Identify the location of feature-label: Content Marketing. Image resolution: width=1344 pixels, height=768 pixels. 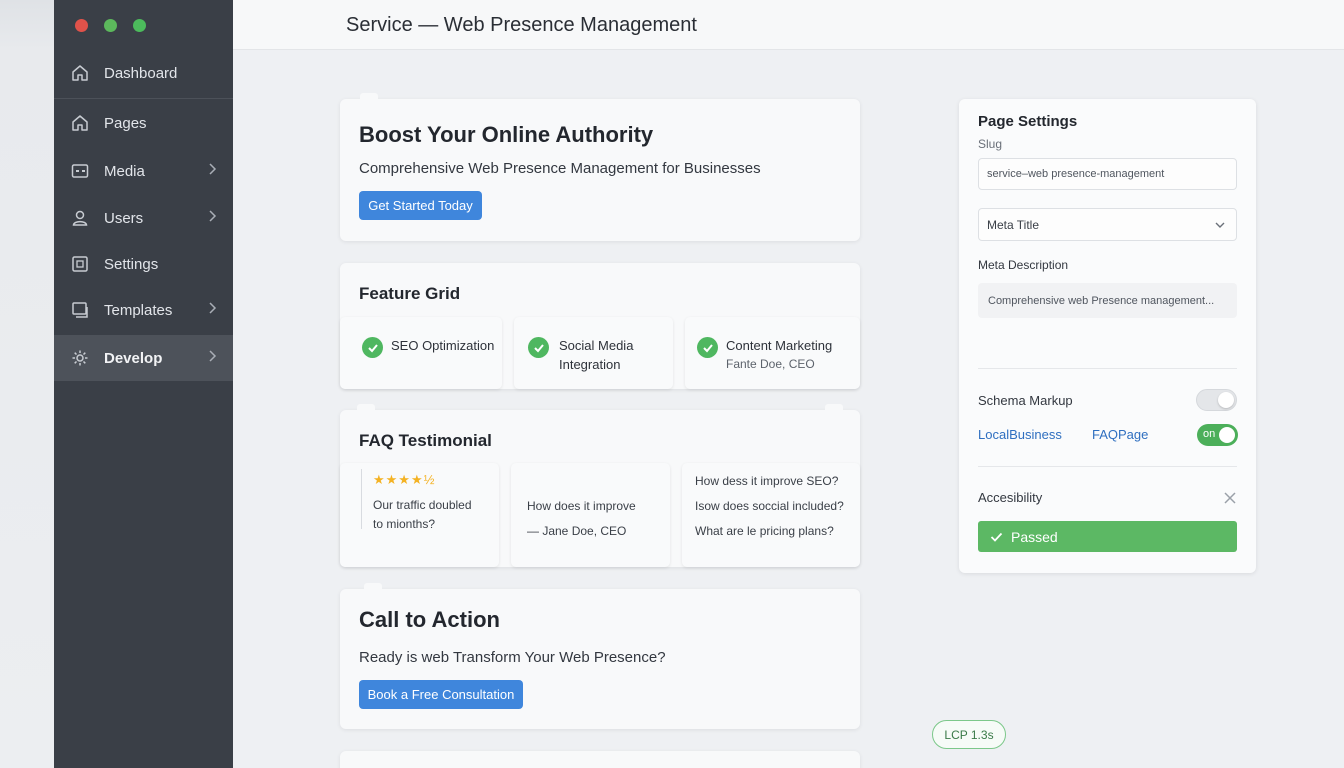
(779, 345).